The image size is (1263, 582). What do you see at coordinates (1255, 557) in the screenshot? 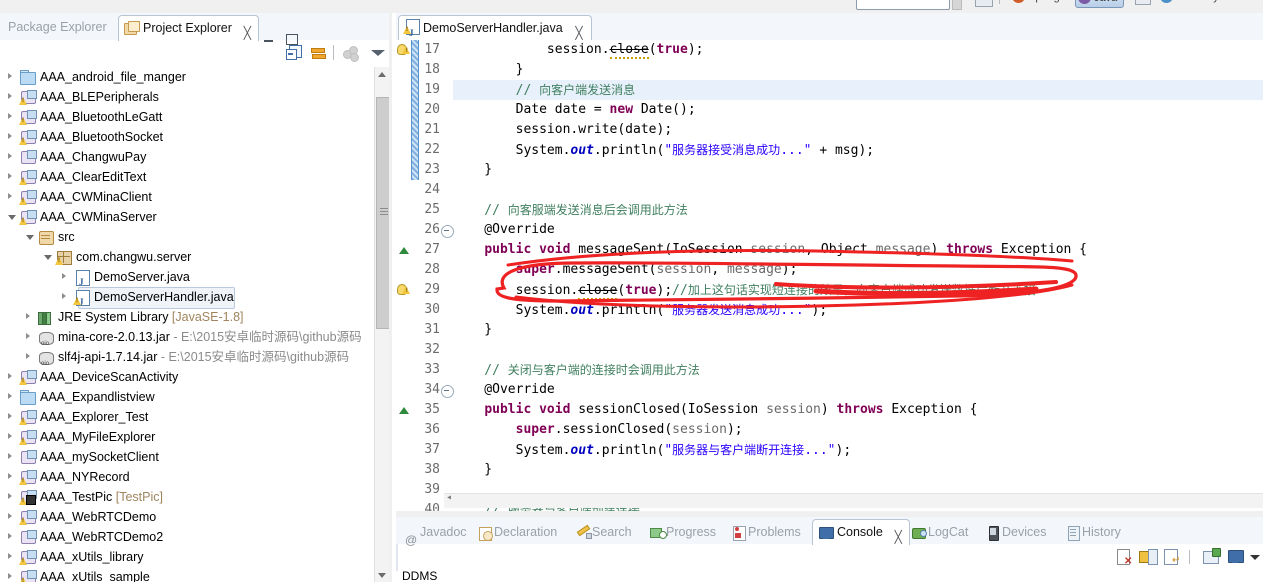
I see `open-console-dropdown-icon` at bounding box center [1255, 557].